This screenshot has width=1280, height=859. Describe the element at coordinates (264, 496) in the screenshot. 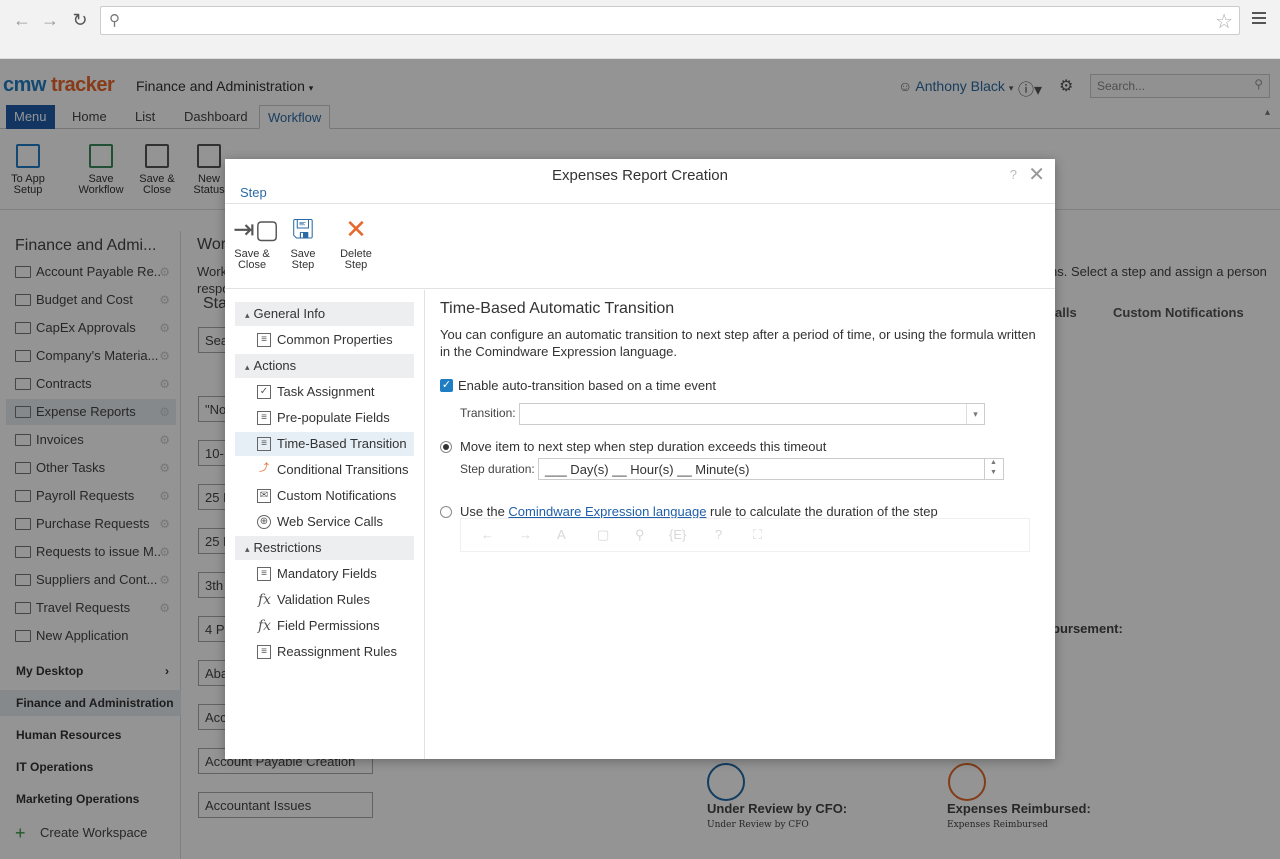

I see `notification-icon: ✉` at that location.